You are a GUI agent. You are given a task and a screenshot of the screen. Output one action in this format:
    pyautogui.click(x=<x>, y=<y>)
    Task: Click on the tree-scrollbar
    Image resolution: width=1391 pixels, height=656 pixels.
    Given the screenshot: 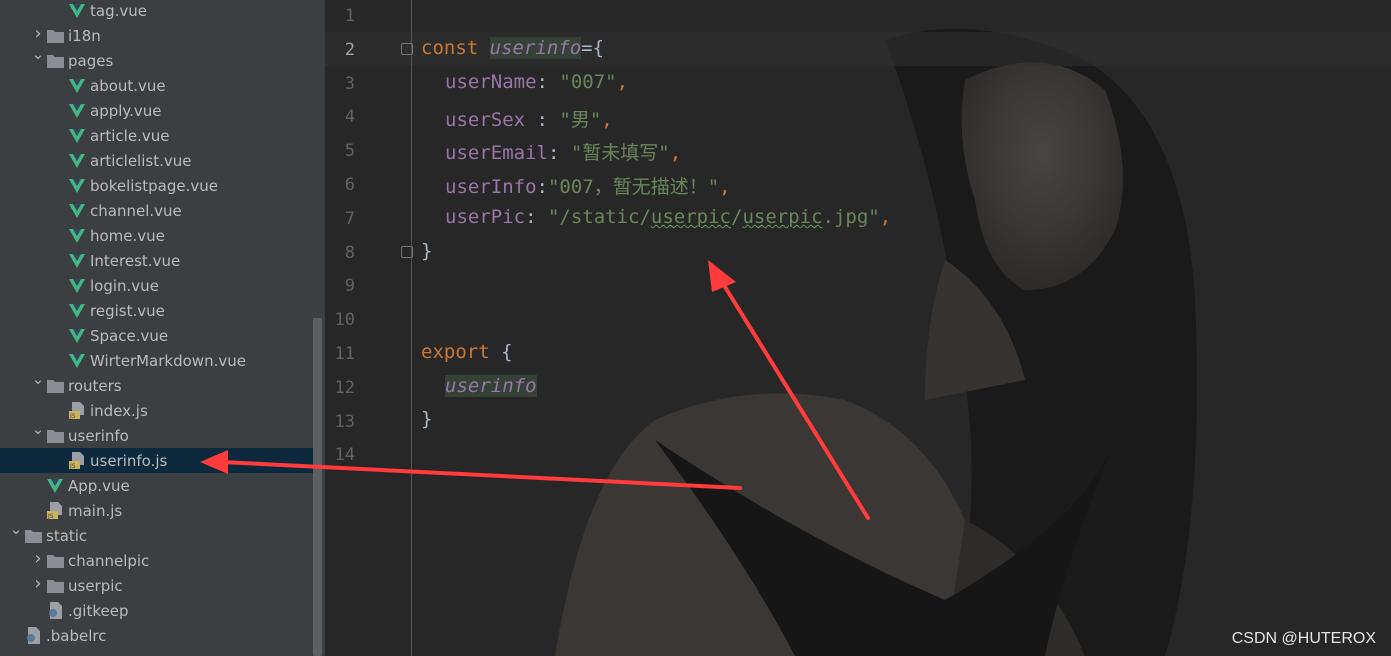 What is the action you would take?
    pyautogui.click(x=317, y=487)
    